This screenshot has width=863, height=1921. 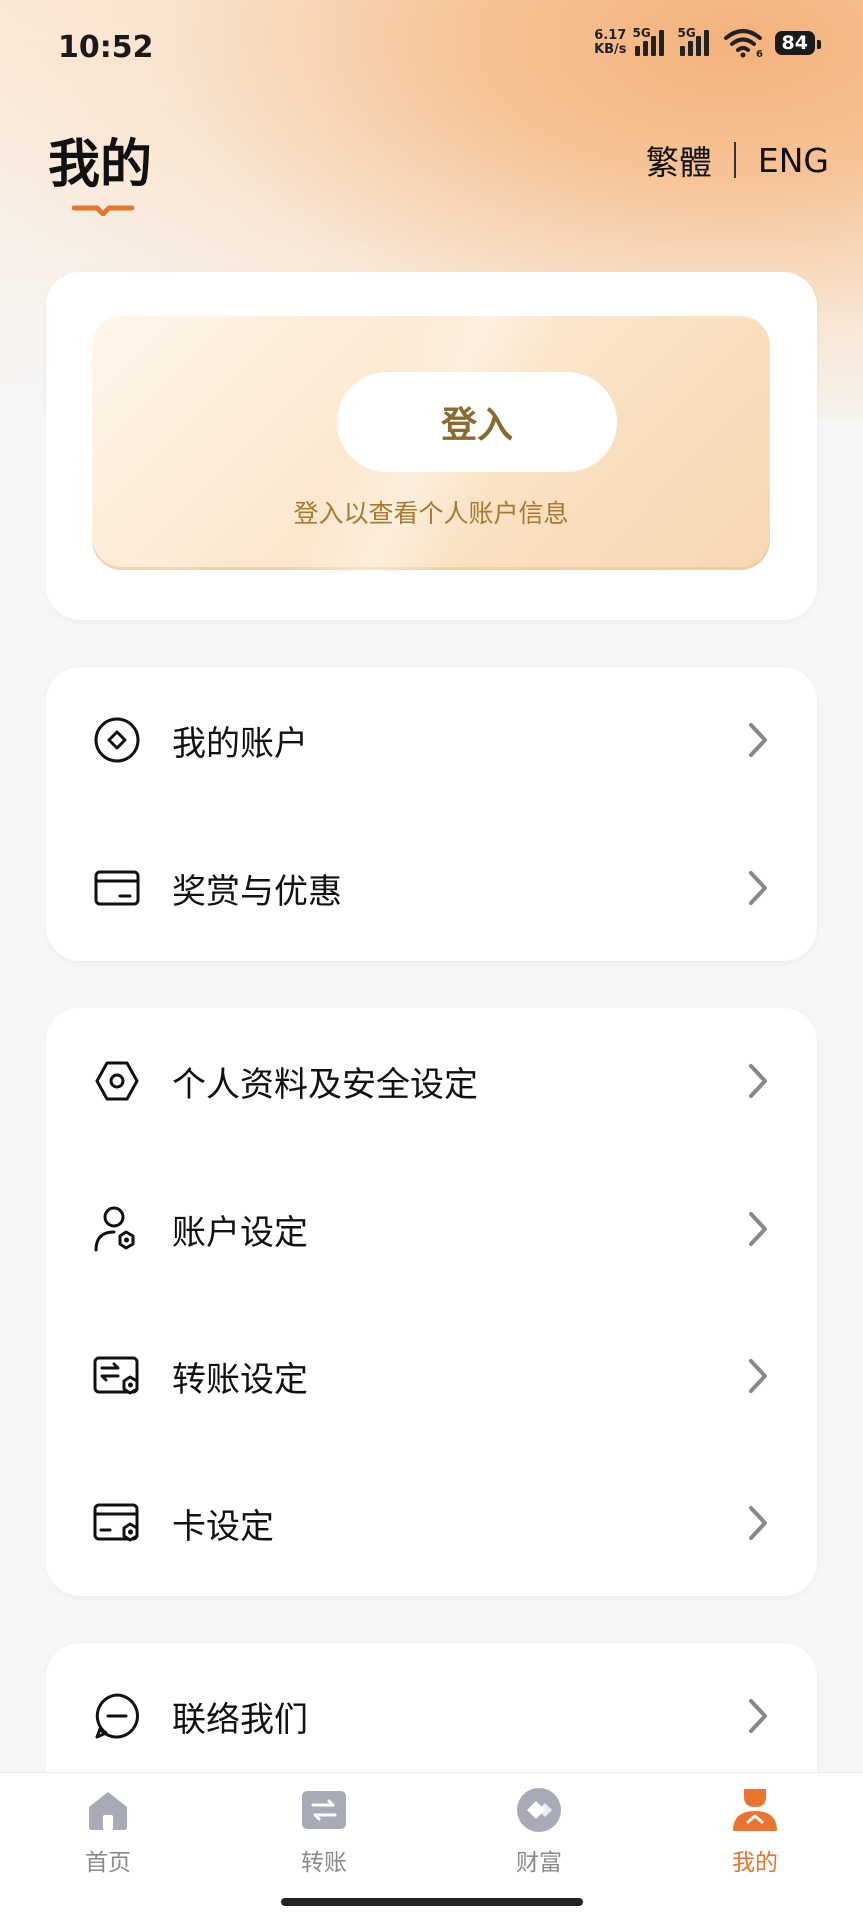 What do you see at coordinates (240, 1379) in the screenshot?
I see `menu-item-label: 转账设定` at bounding box center [240, 1379].